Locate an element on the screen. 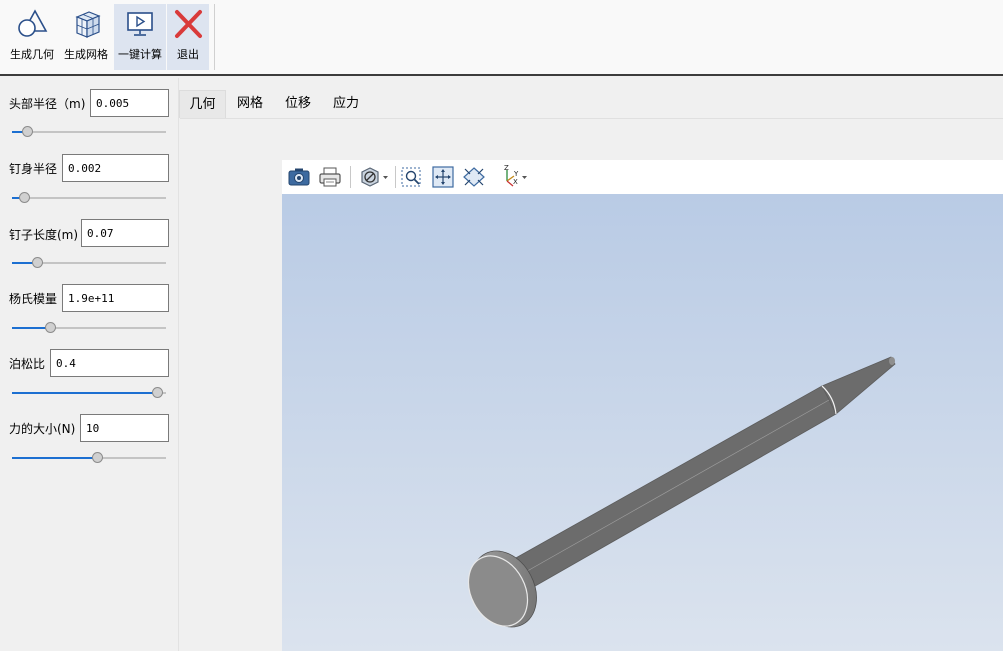  shank-radius-label: 钉身半径 is located at coordinates (33, 169).